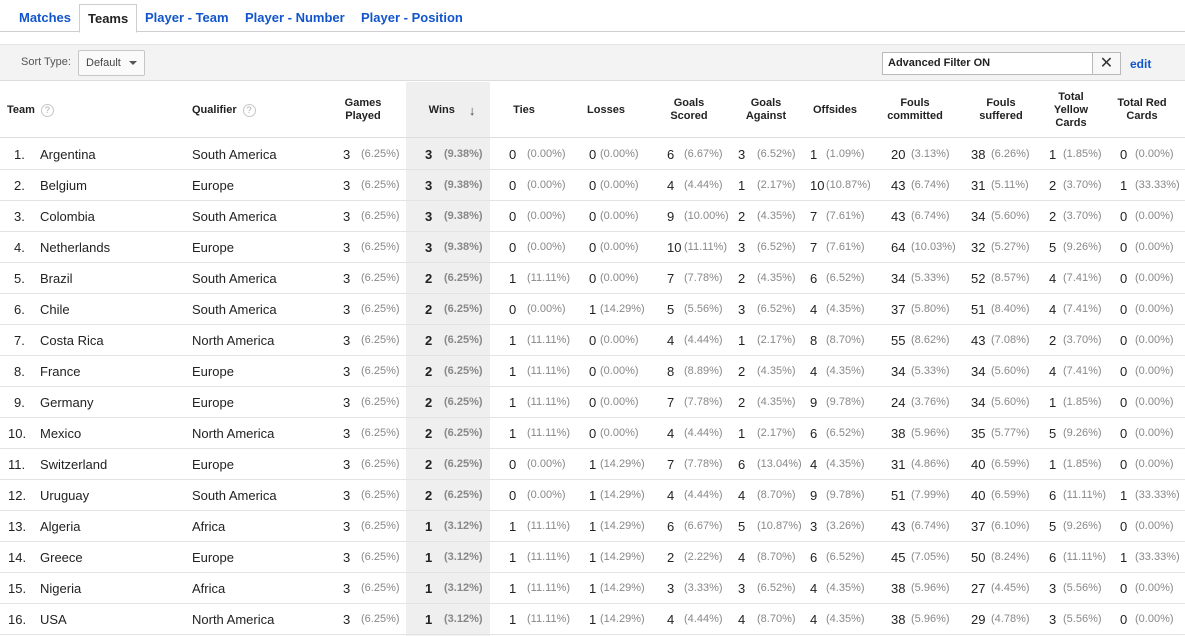 The height and width of the screenshot is (636, 1185). What do you see at coordinates (606, 110) in the screenshot?
I see `header-losses: Losses` at bounding box center [606, 110].